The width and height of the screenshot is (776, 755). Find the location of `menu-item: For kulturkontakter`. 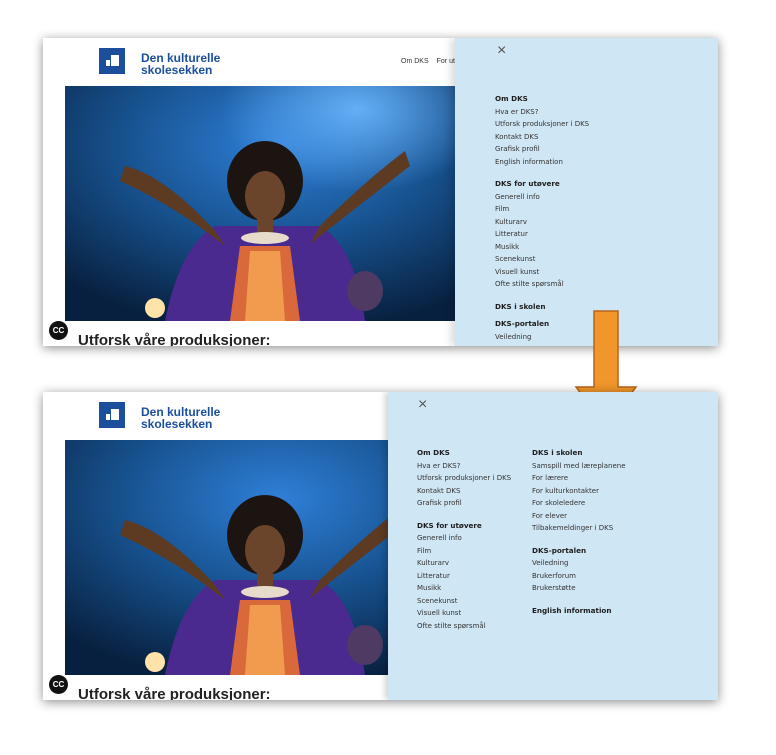

menu-item: For kulturkontakter is located at coordinates (579, 491).